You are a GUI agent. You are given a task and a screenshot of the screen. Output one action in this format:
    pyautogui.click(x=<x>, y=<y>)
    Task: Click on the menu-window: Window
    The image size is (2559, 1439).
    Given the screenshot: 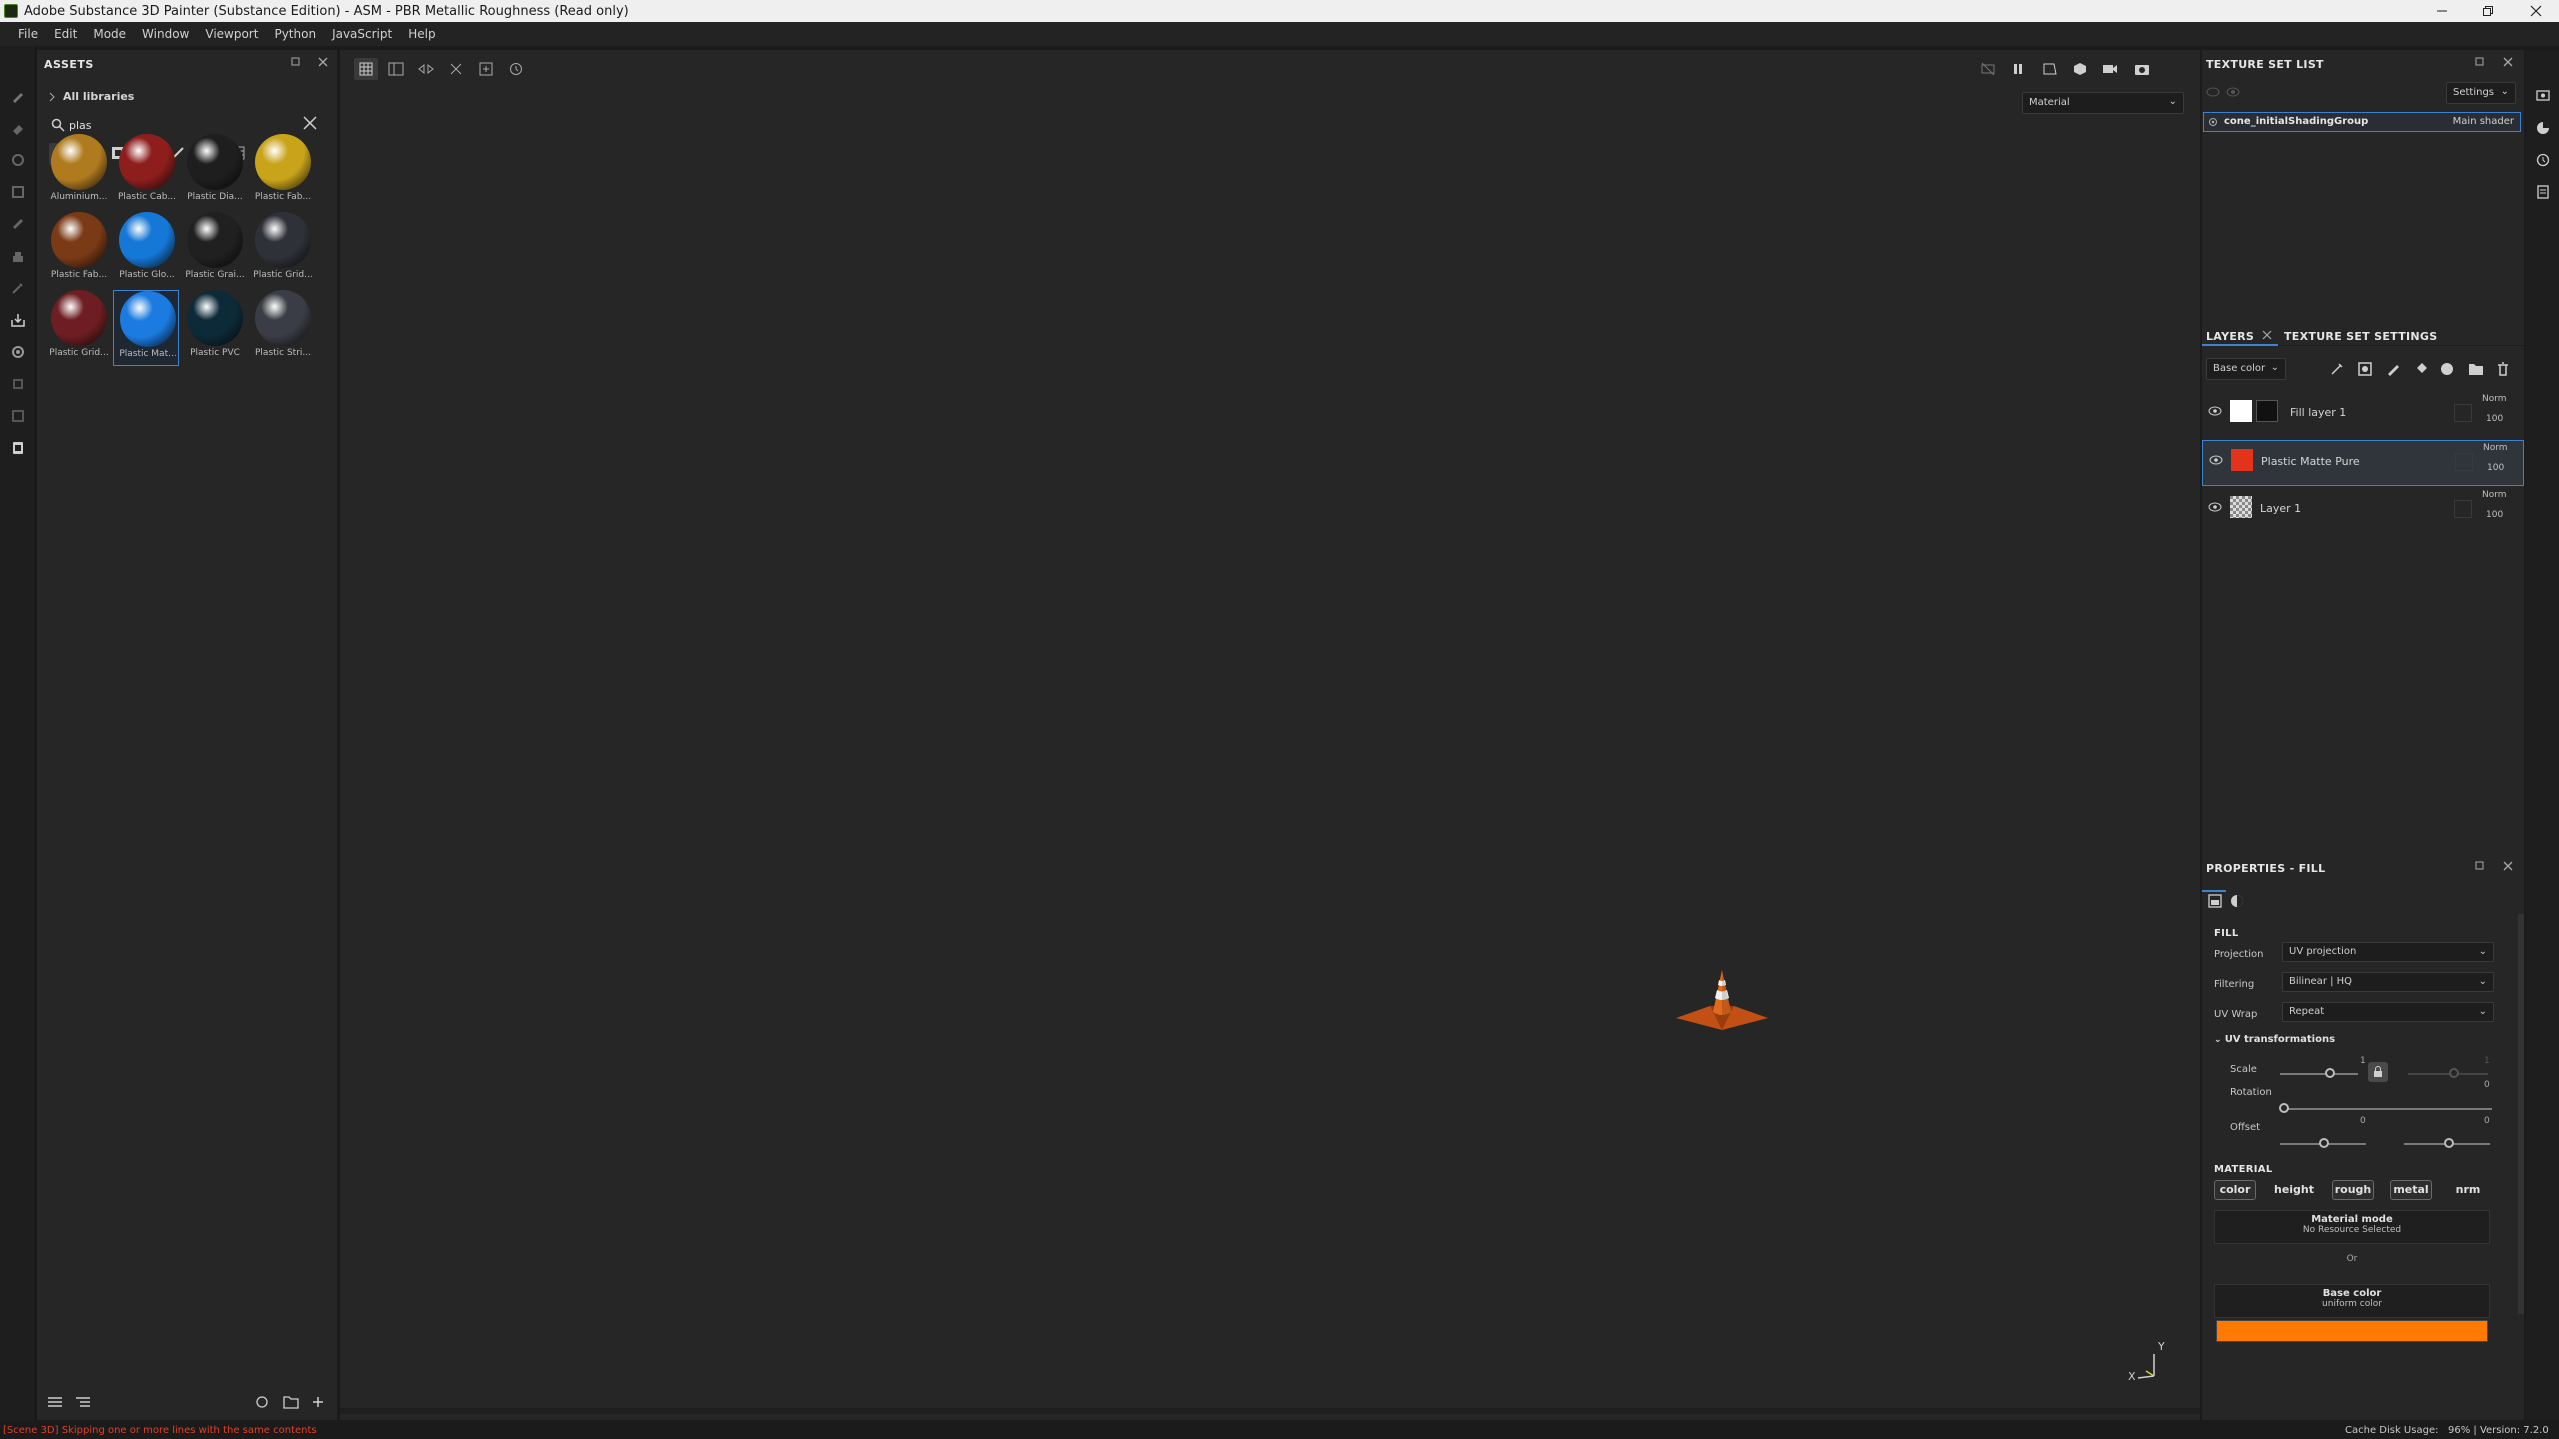 What is the action you would take?
    pyautogui.click(x=165, y=34)
    